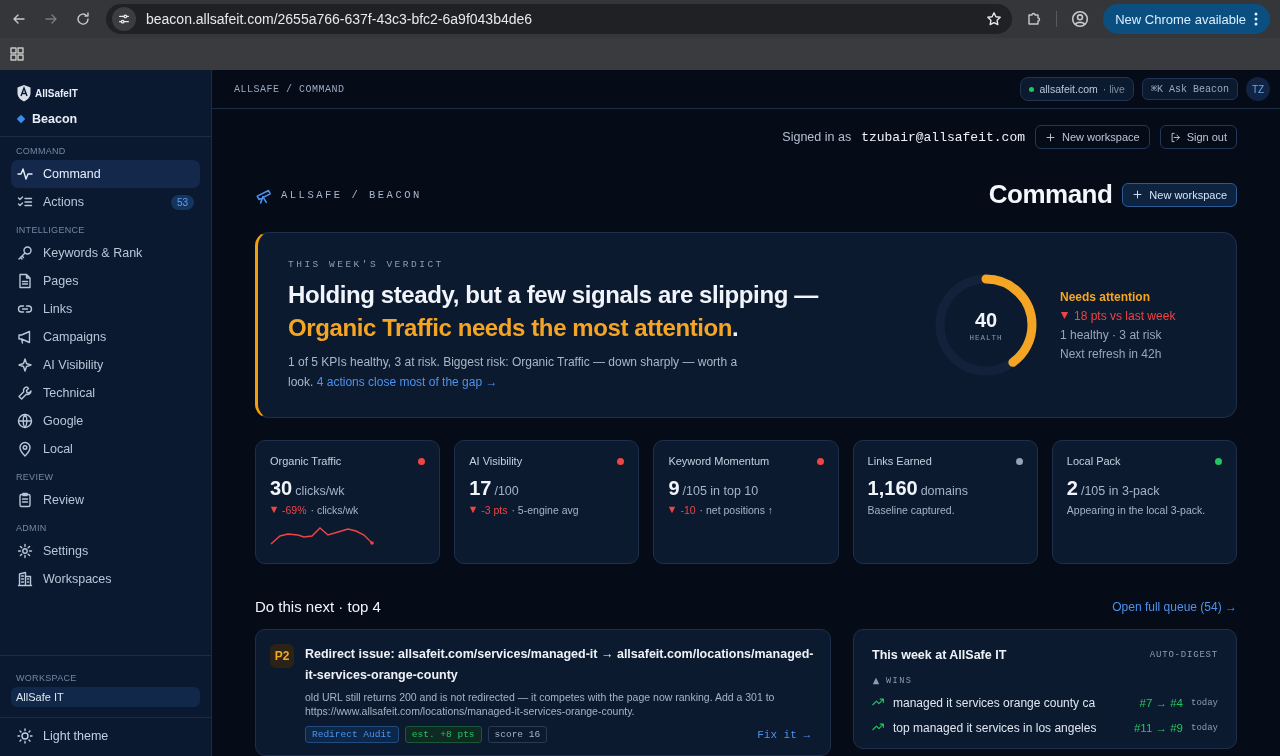 This screenshot has height=756, width=1280. Describe the element at coordinates (25, 337) in the screenshot. I see `megaphone-icon` at that location.